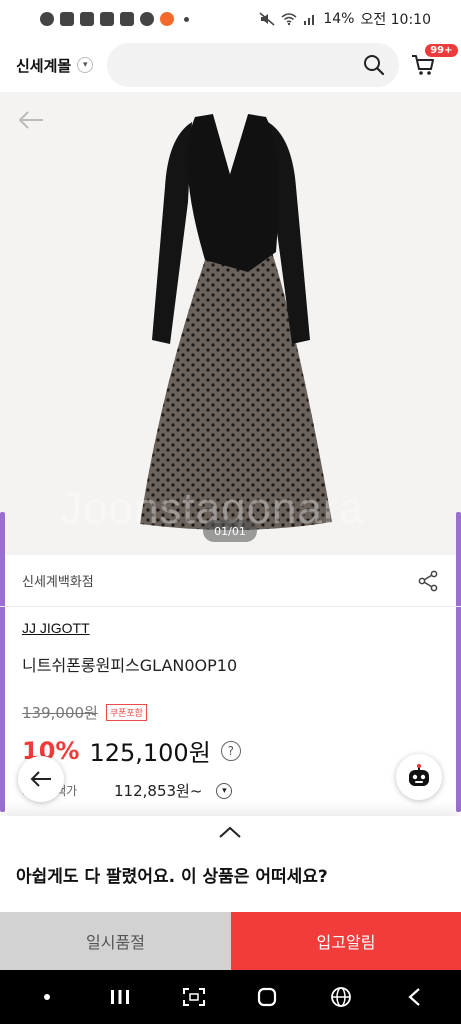  I want to click on screen-capture-icon, so click(194, 997).